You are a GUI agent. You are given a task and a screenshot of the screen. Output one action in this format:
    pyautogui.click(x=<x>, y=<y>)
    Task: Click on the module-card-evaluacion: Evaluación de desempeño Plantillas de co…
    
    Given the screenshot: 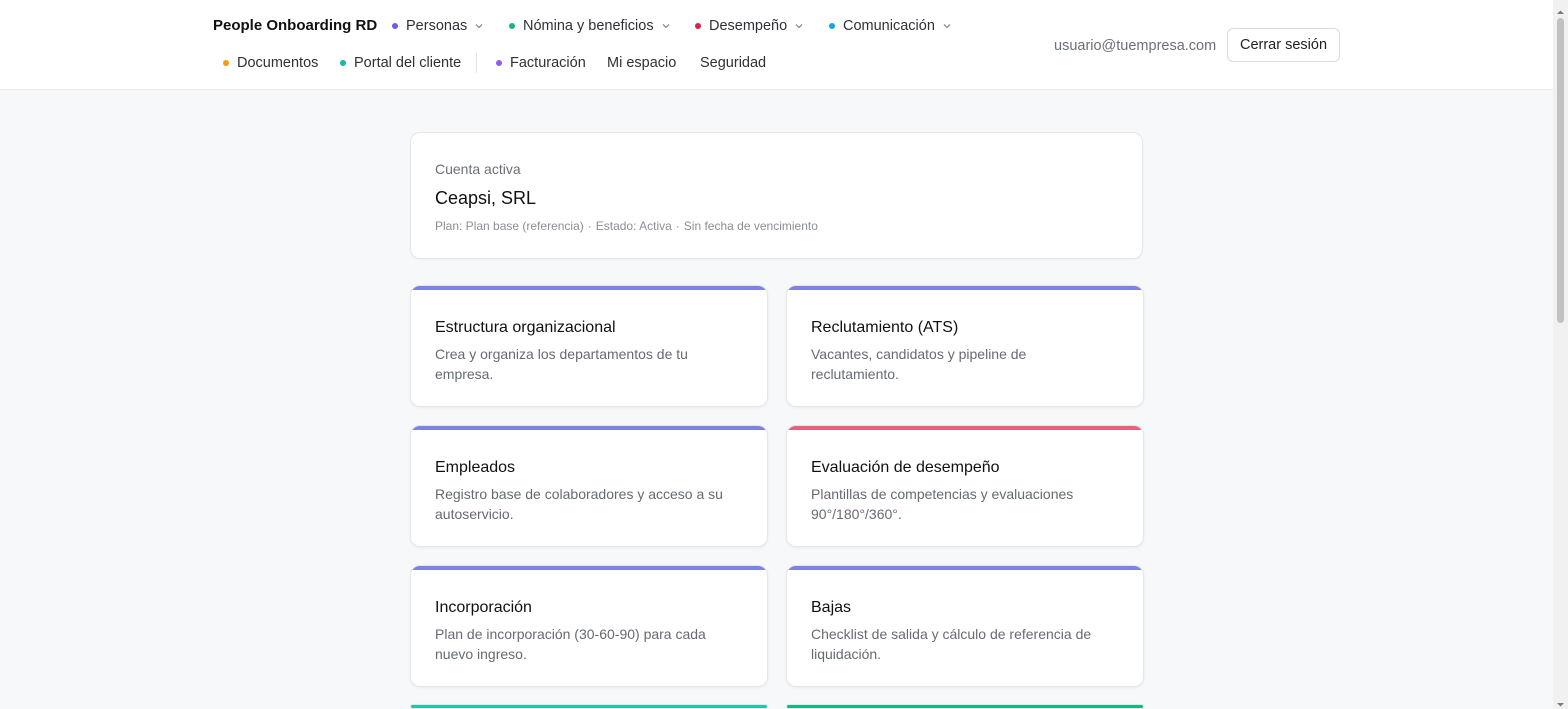 What is the action you would take?
    pyautogui.click(x=965, y=486)
    